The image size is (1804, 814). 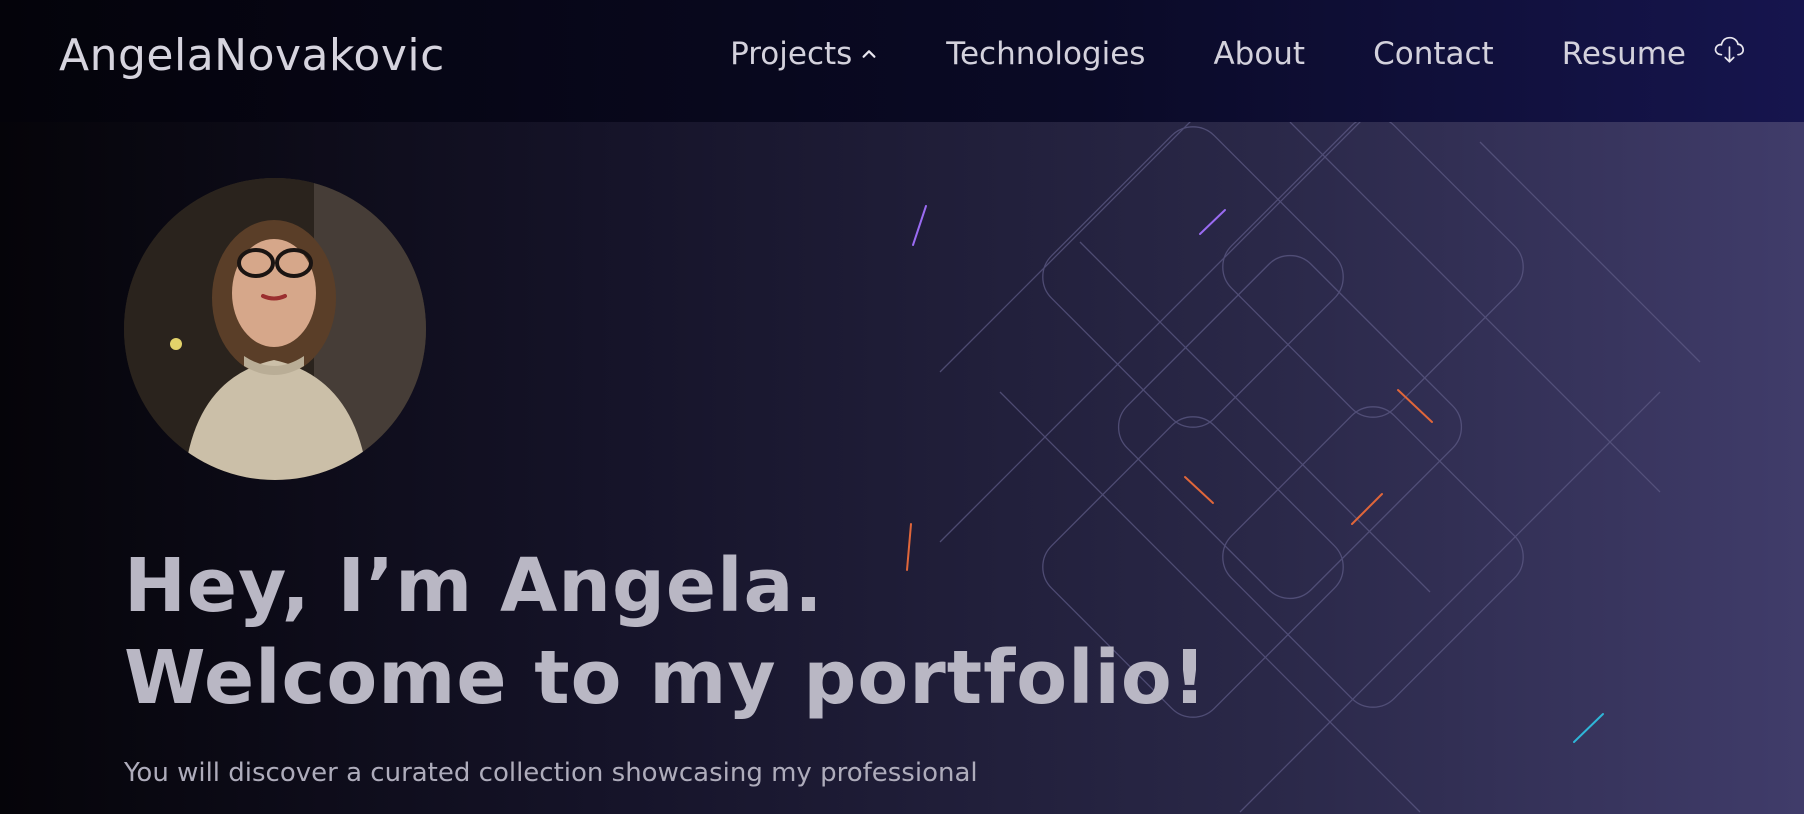 I want to click on profile-photo, so click(x=275, y=329).